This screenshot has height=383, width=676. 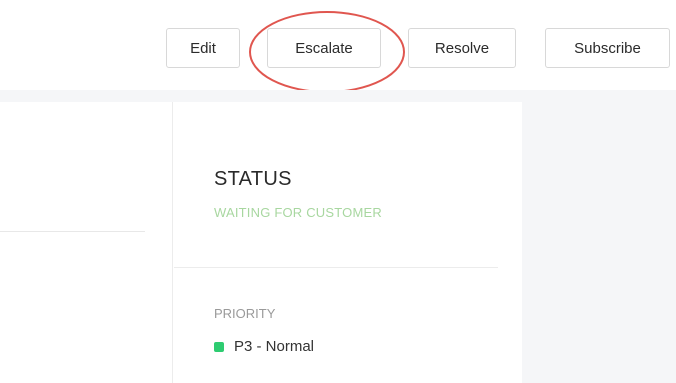 I want to click on status-heading: STATUS, so click(x=253, y=179).